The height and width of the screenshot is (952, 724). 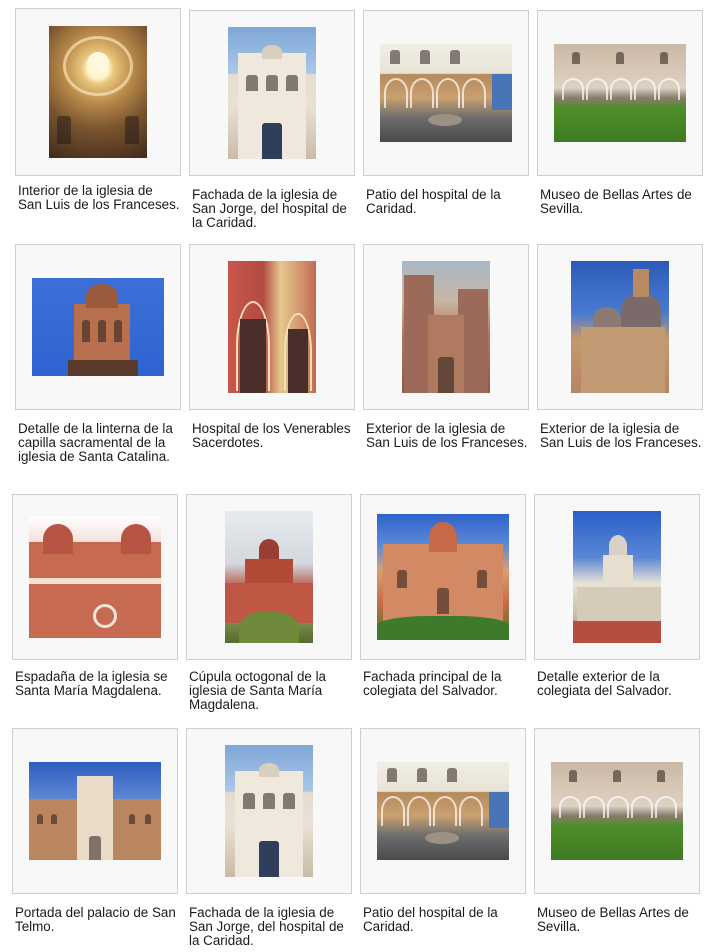 I want to click on church-domes-photo, so click(x=620, y=327).